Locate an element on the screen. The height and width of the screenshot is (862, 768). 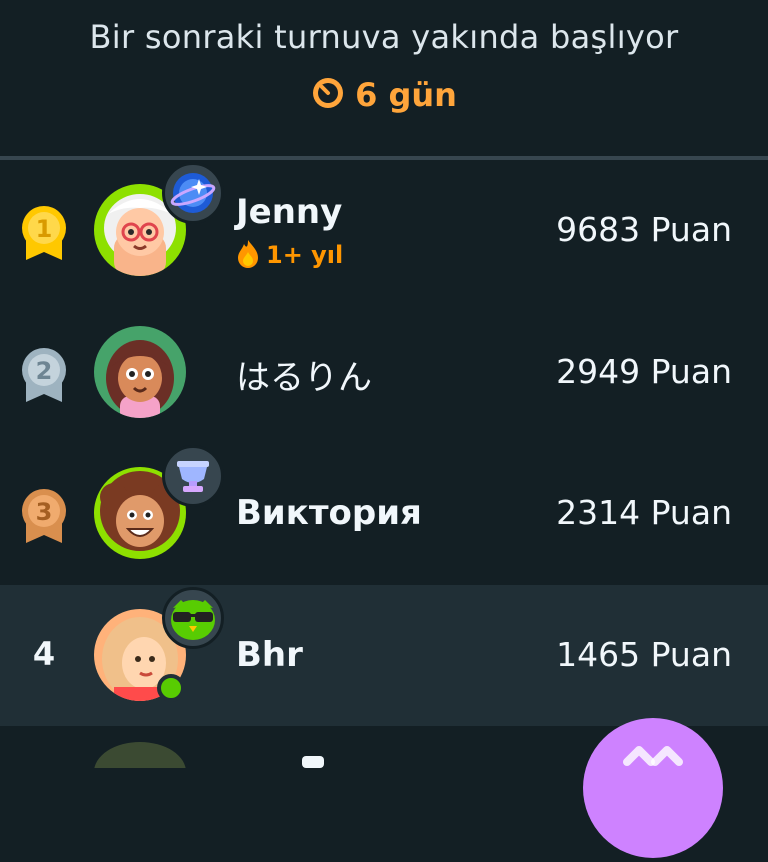
points: 2314 Puan is located at coordinates (644, 512).